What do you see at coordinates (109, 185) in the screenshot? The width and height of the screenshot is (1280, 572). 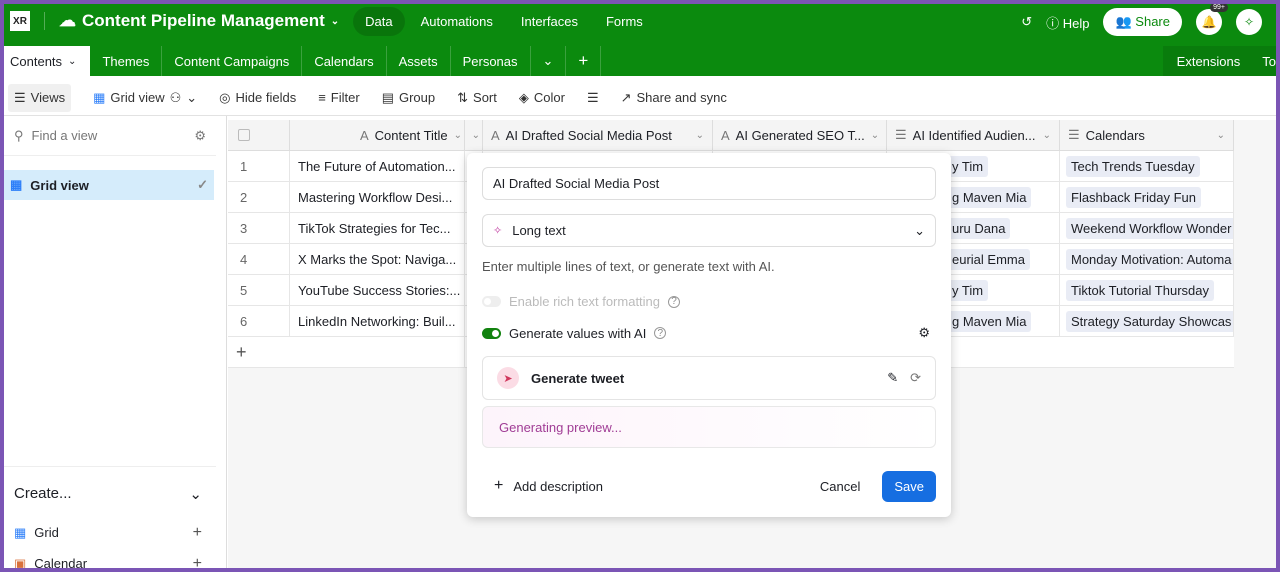 I see `sidebar-item-grid-view: ▦ Grid view ✓` at bounding box center [109, 185].